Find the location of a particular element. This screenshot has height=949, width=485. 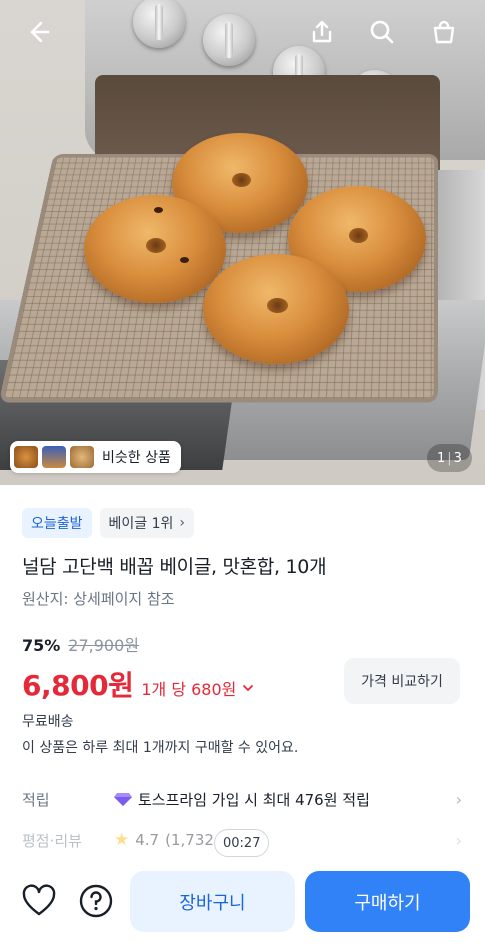

points-row: 적립 토스프라임 가입 시 최대 476원 적립 › is located at coordinates (242, 799).